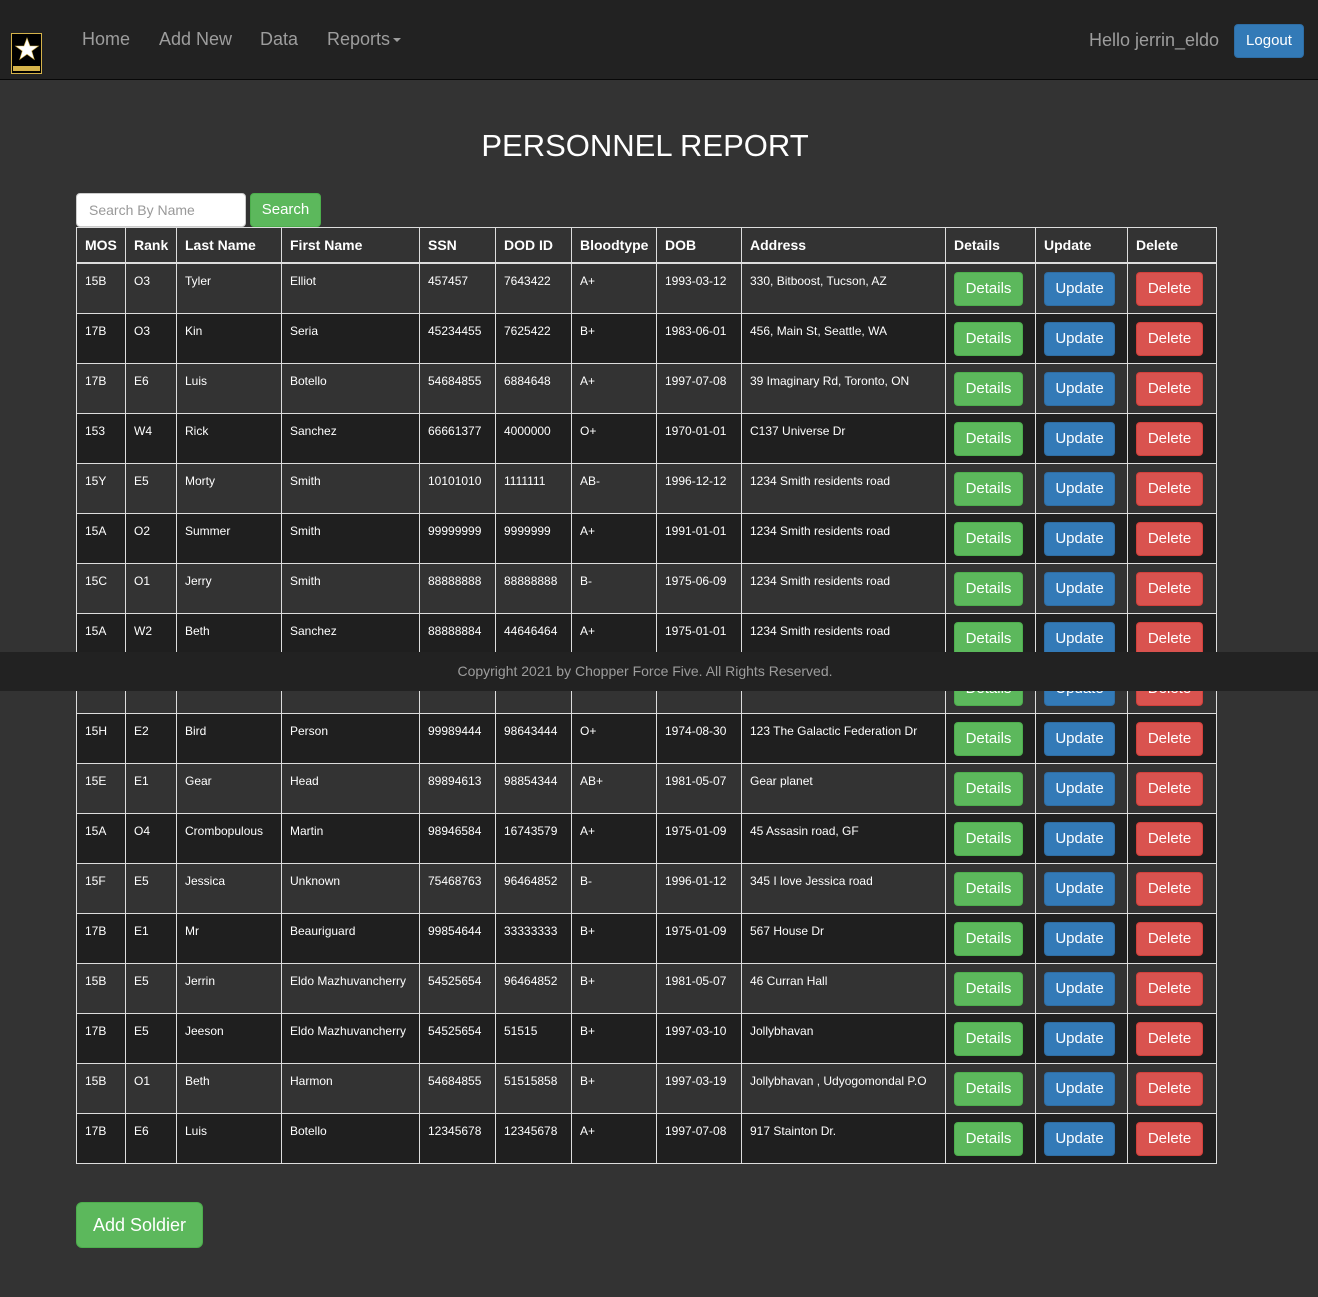  What do you see at coordinates (457, 438) in the screenshot?
I see `cell-ssn: 66661377` at bounding box center [457, 438].